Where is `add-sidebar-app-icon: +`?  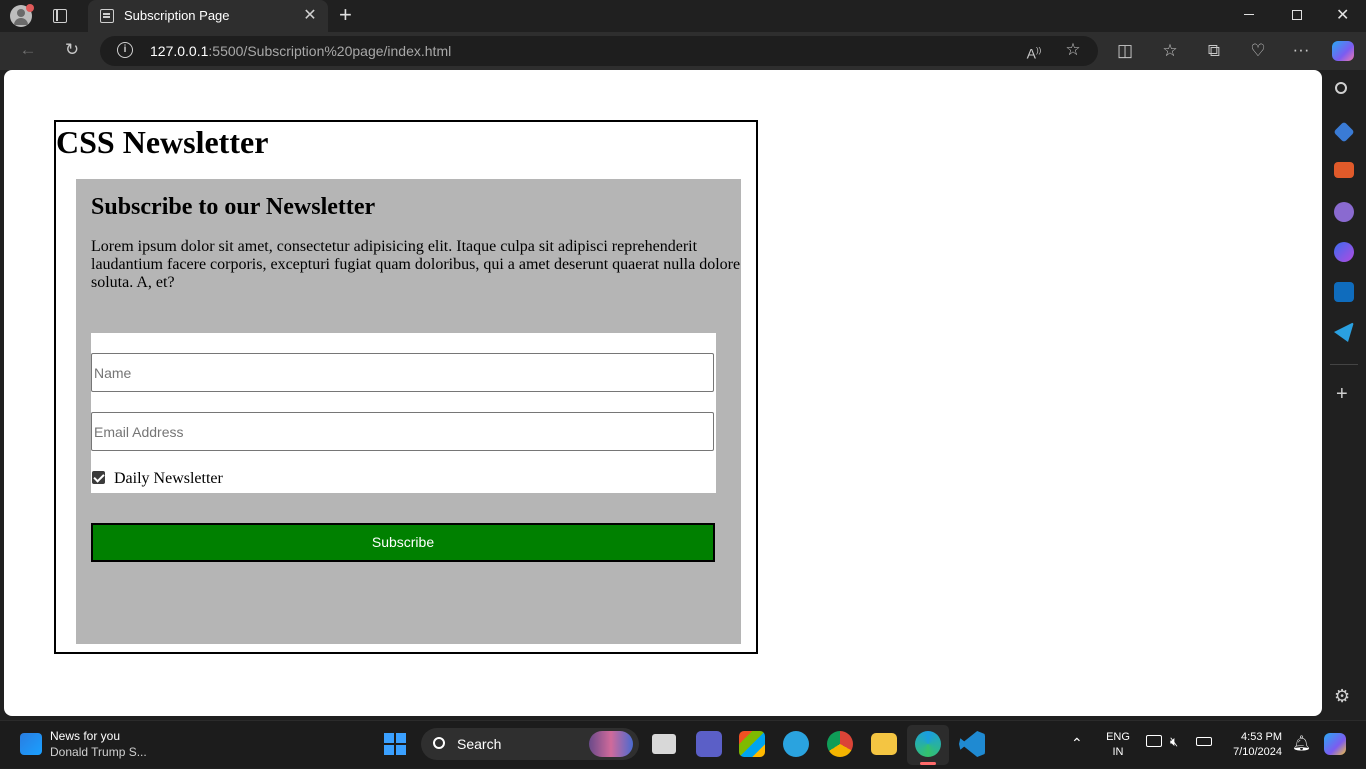
add-sidebar-app-icon: + is located at coordinates (1342, 394).